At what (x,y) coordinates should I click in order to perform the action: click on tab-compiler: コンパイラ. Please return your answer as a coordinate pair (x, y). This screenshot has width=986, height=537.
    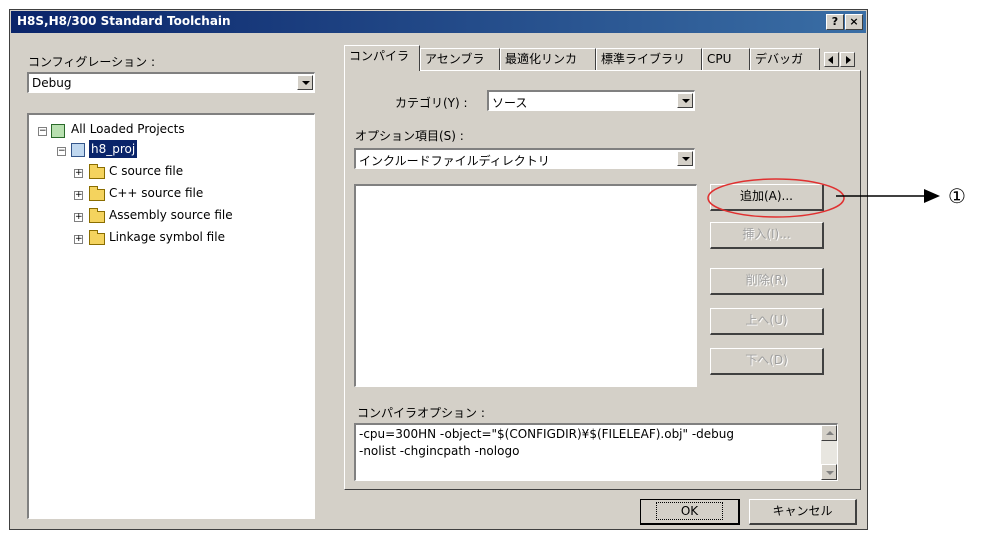
    Looking at the image, I should click on (382, 58).